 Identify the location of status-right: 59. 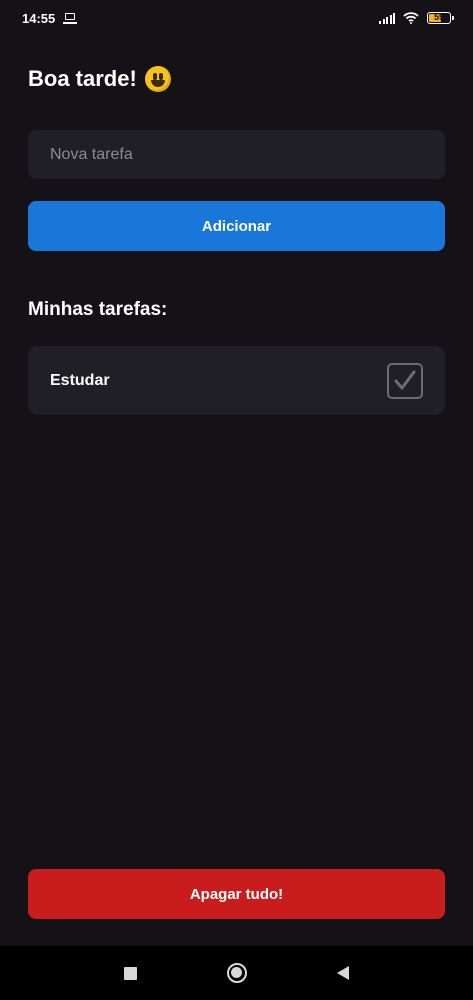
(416, 18).